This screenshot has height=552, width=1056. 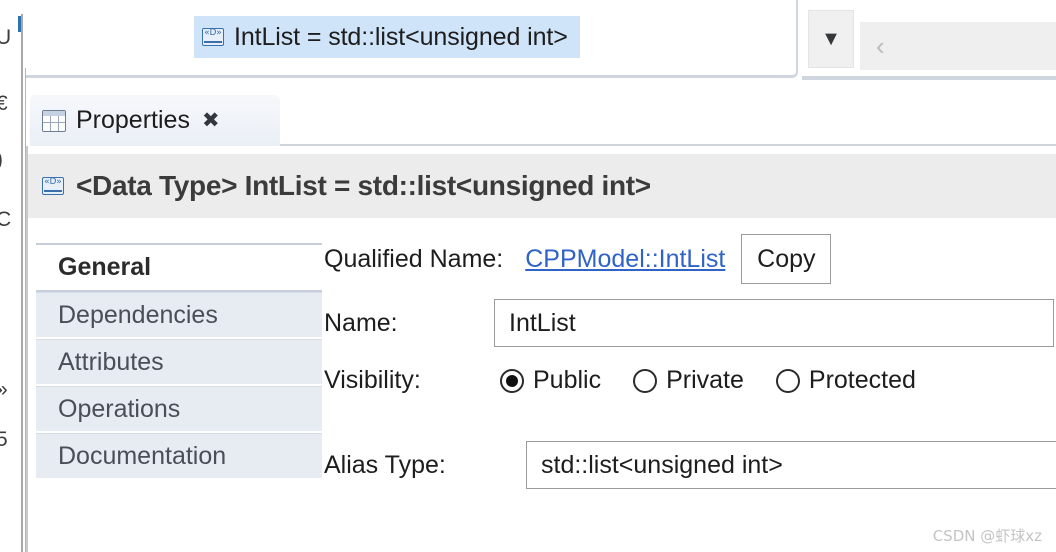 What do you see at coordinates (958, 46) in the screenshot?
I see `back-navigation-button: ‹` at bounding box center [958, 46].